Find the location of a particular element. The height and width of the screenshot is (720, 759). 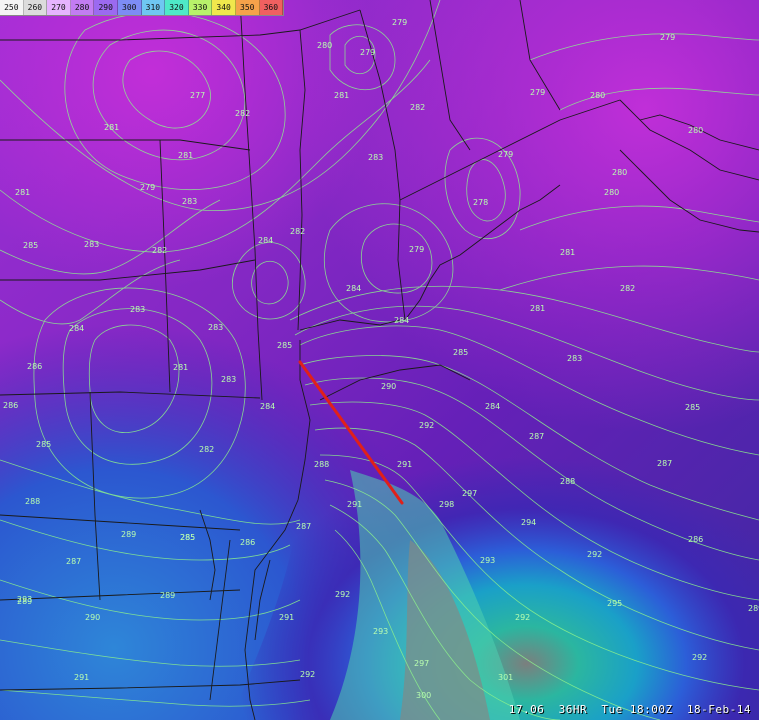

legend-cell-350: 350 is located at coordinates (247, 7).